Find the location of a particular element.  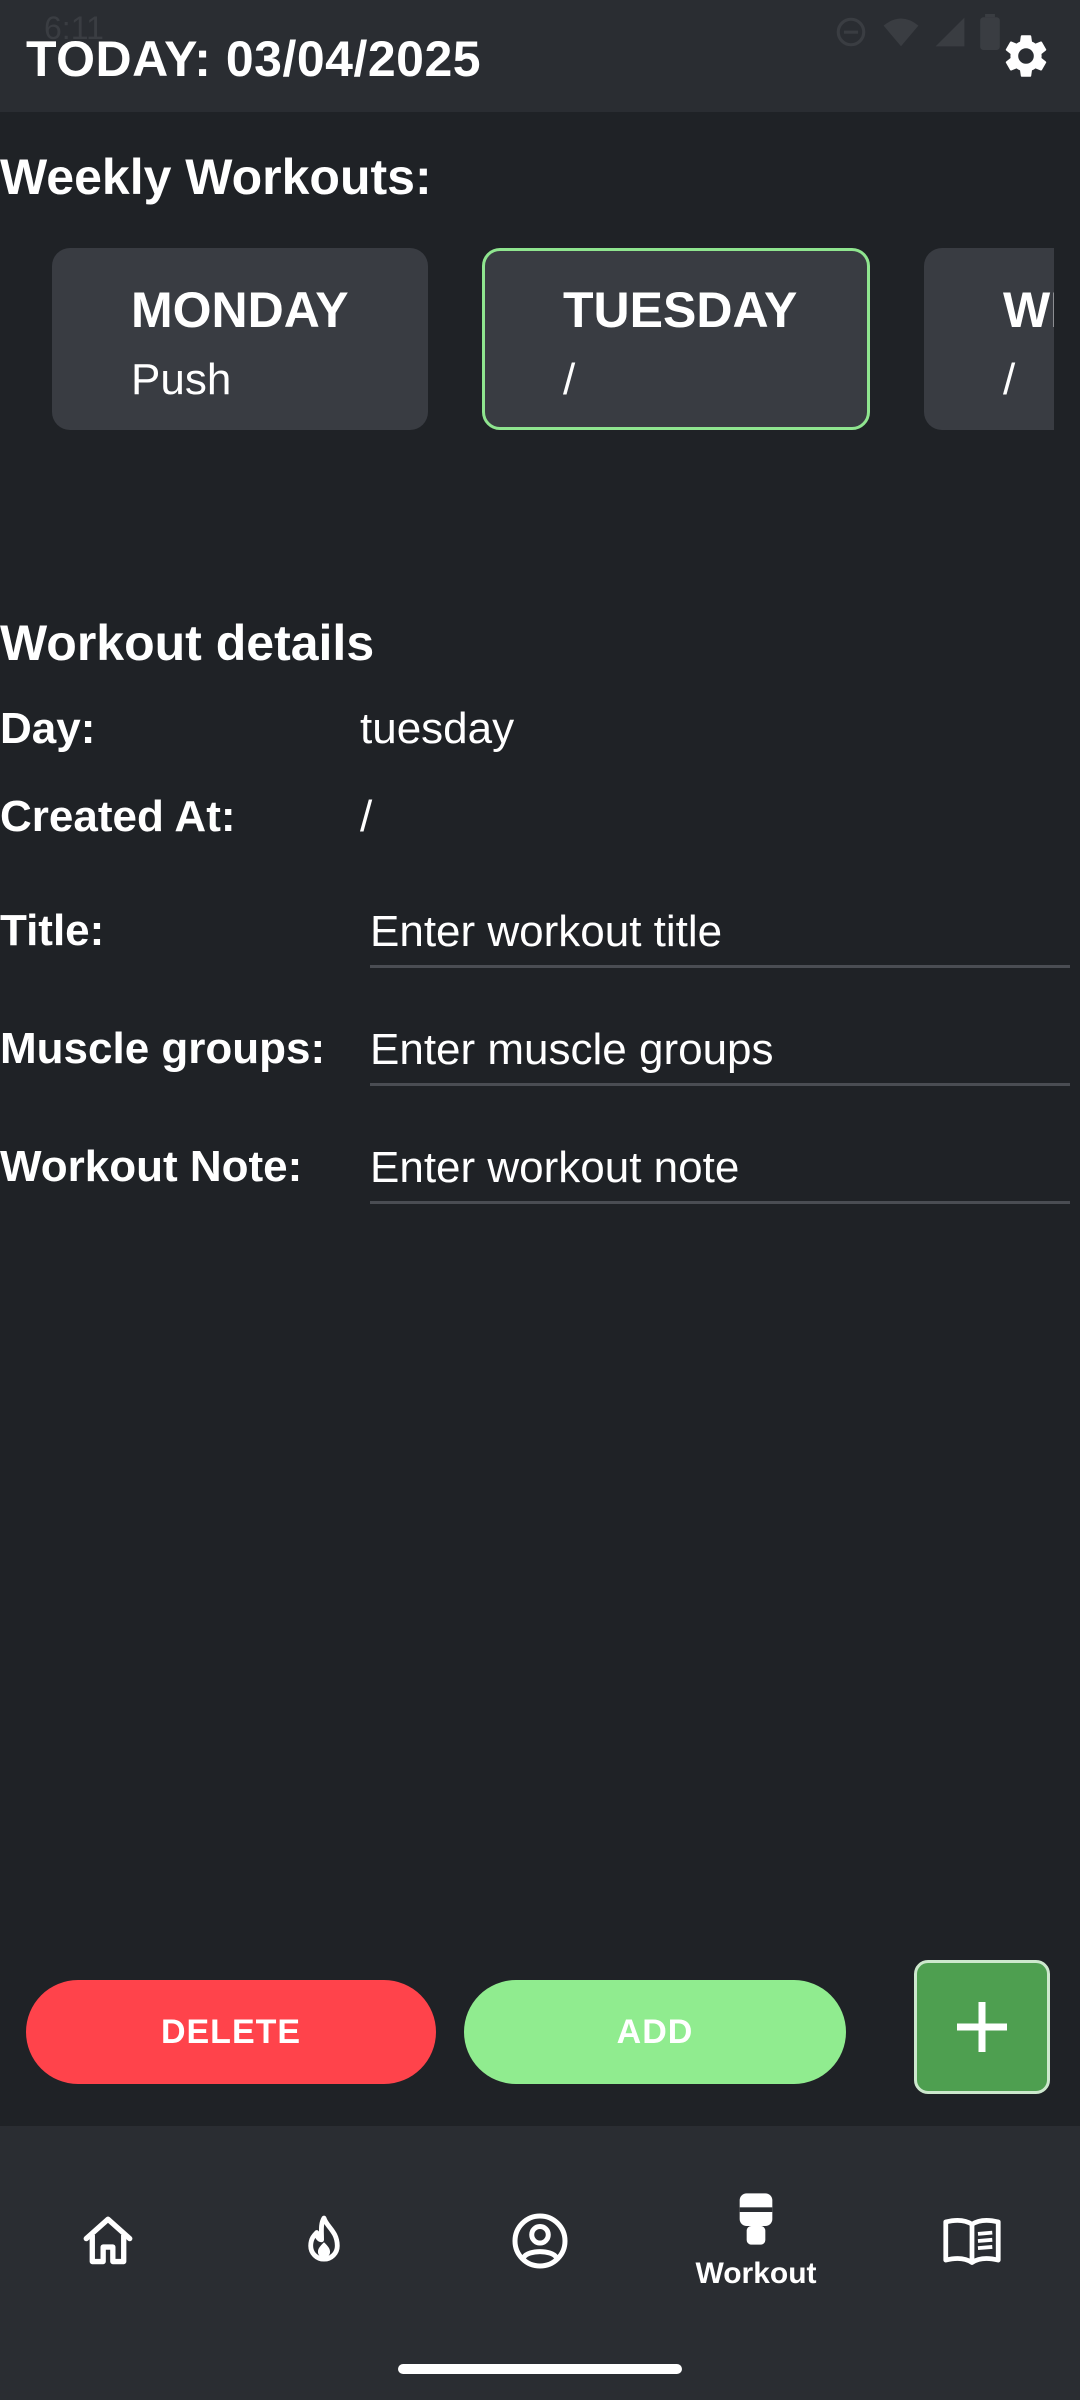

day-workout-title: Push is located at coordinates (181, 379).